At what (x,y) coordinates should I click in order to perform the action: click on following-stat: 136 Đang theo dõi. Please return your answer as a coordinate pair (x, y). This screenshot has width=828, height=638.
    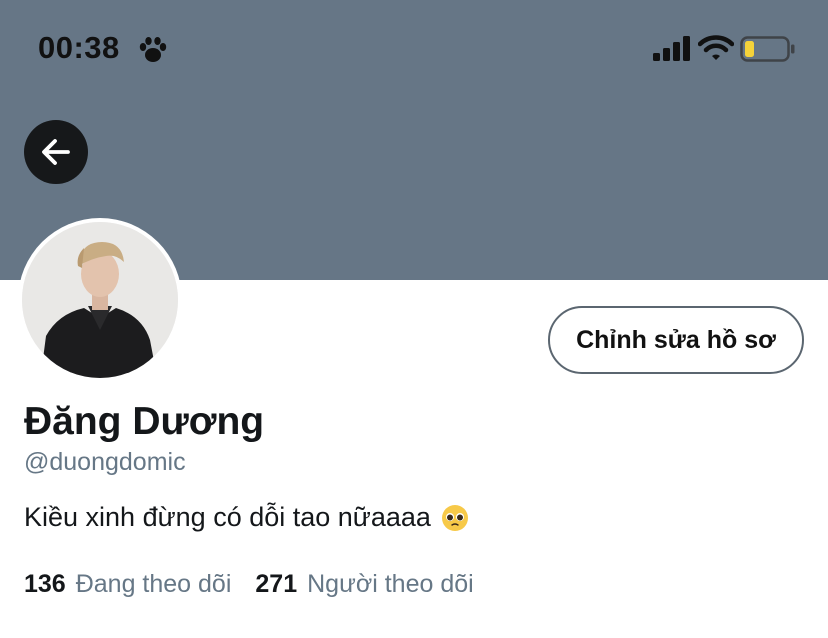
    Looking at the image, I should click on (127, 584).